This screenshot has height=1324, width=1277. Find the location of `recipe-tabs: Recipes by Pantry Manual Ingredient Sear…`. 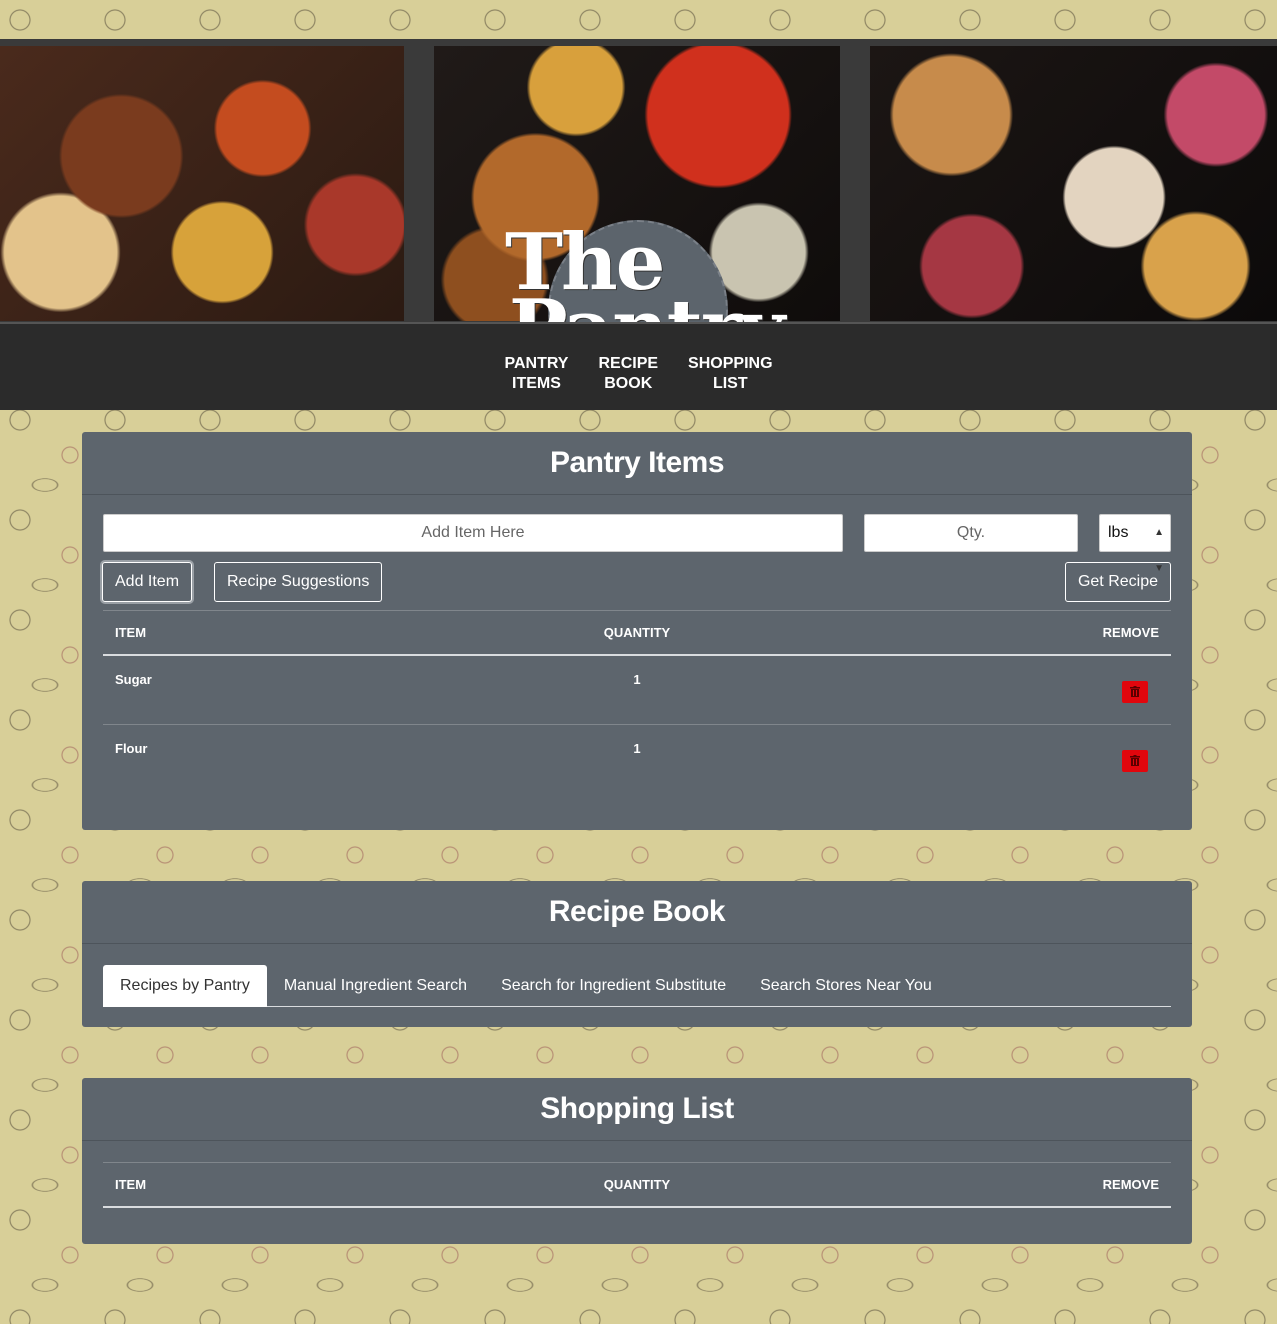

recipe-tabs: Recipes by Pantry Manual Ingredient Sear… is located at coordinates (637, 986).